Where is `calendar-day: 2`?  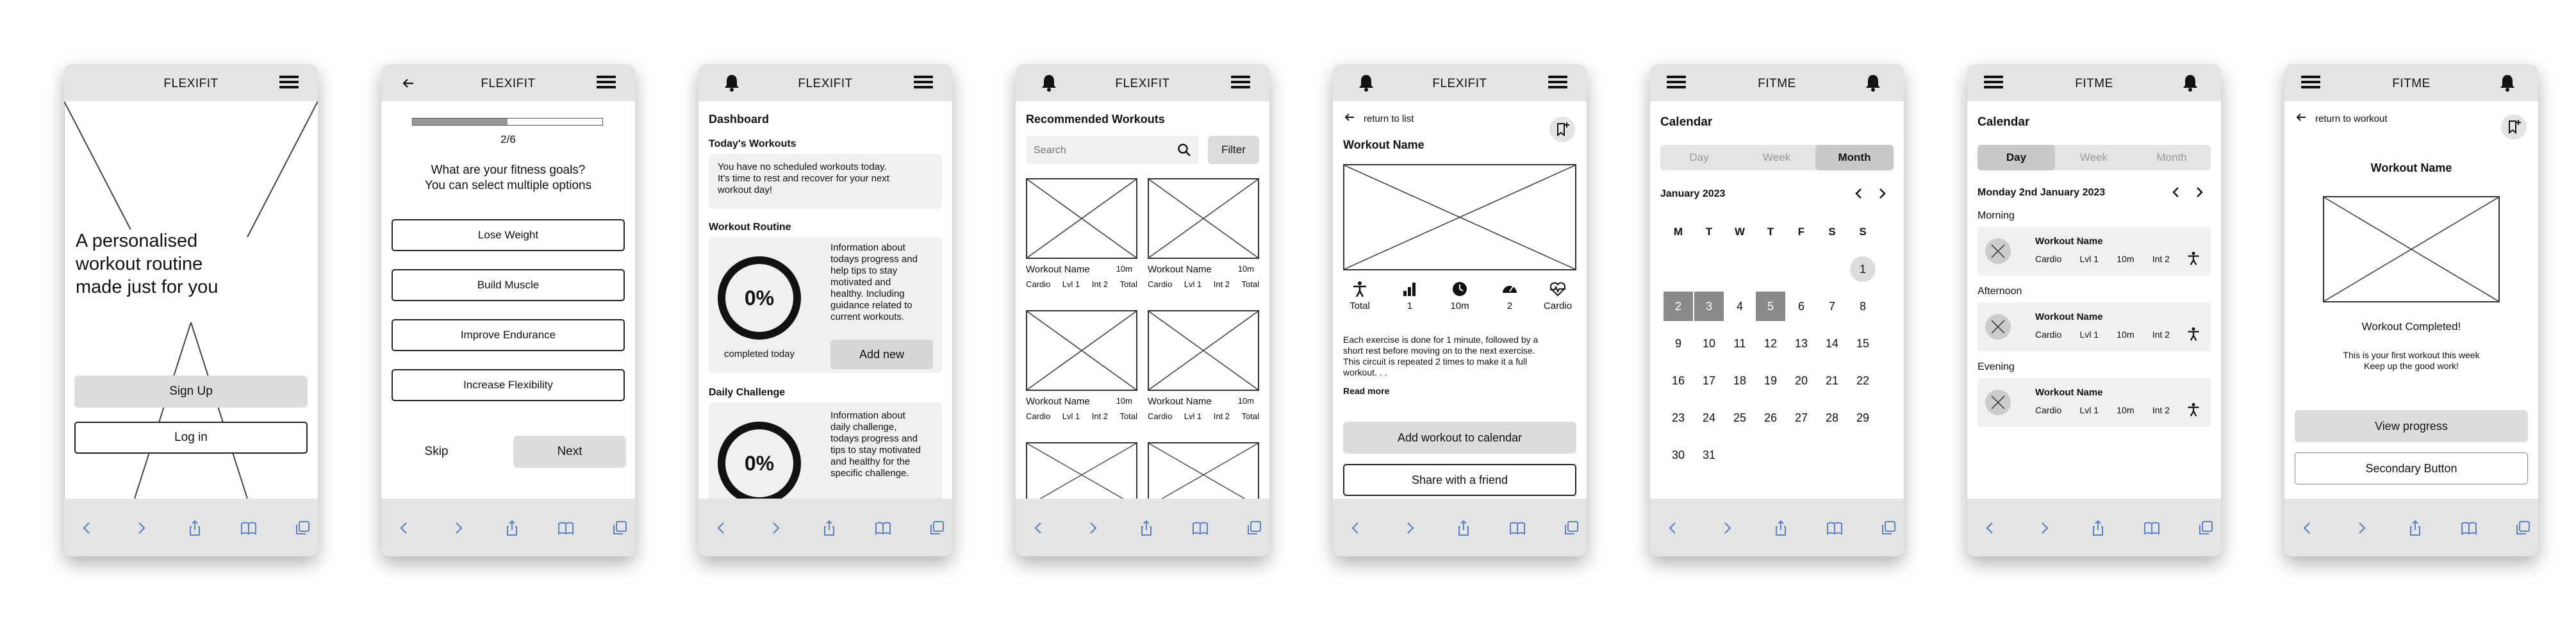 calendar-day: 2 is located at coordinates (1678, 306).